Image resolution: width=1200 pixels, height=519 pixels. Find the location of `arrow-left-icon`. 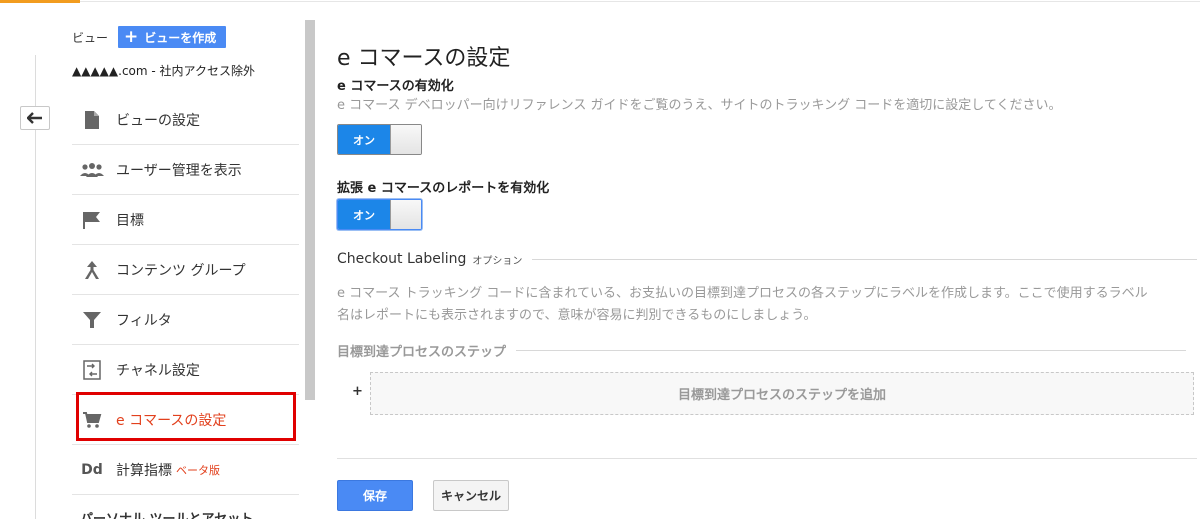

arrow-left-icon is located at coordinates (34, 118).